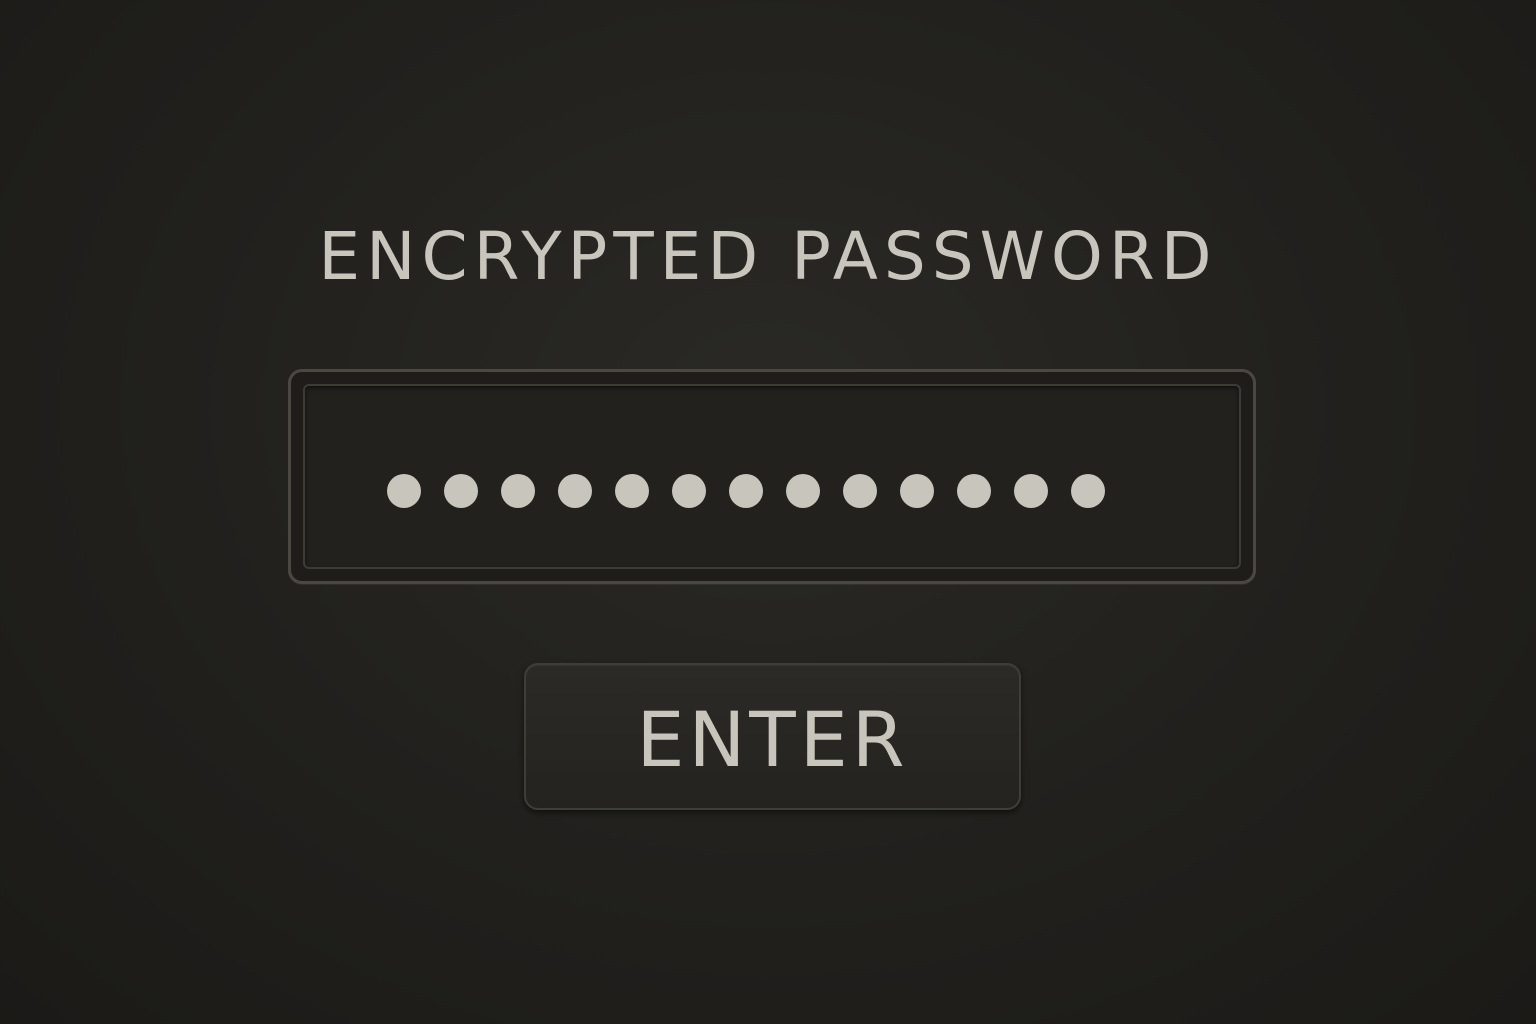 This screenshot has width=1536, height=1024. I want to click on enter-button: ENTER, so click(772, 736).